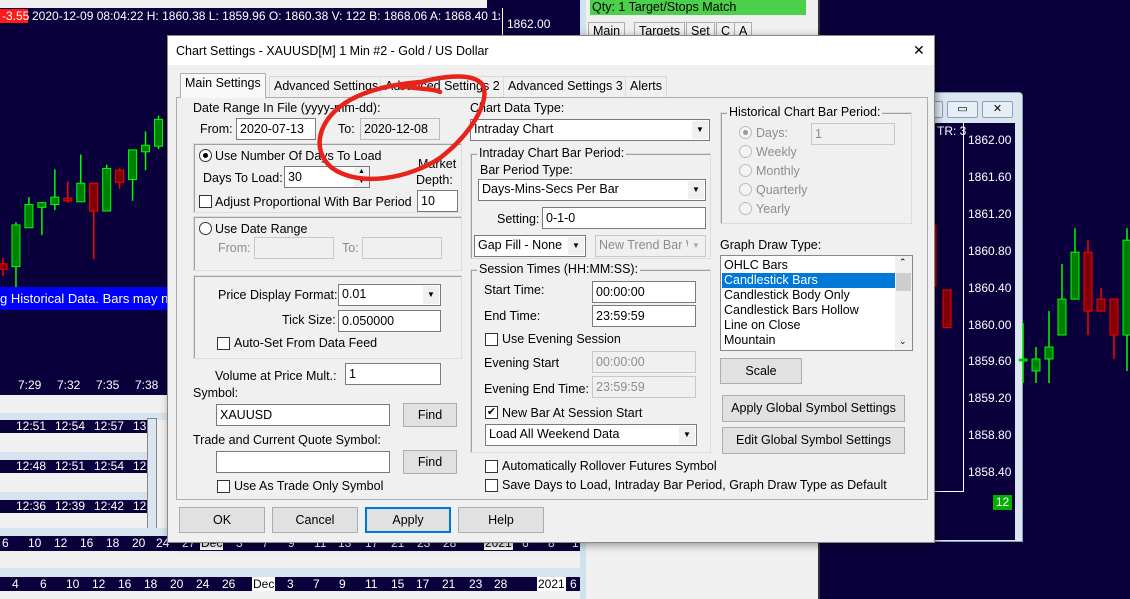 This screenshot has width=1130, height=599. I want to click on help-button: Help, so click(501, 520).